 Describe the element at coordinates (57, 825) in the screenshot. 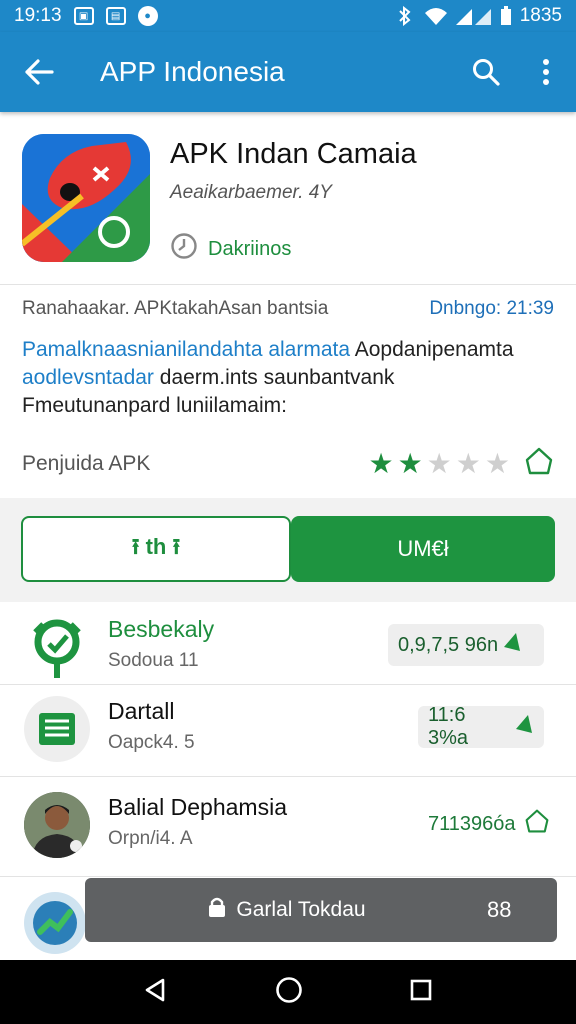

I see `avatar` at that location.